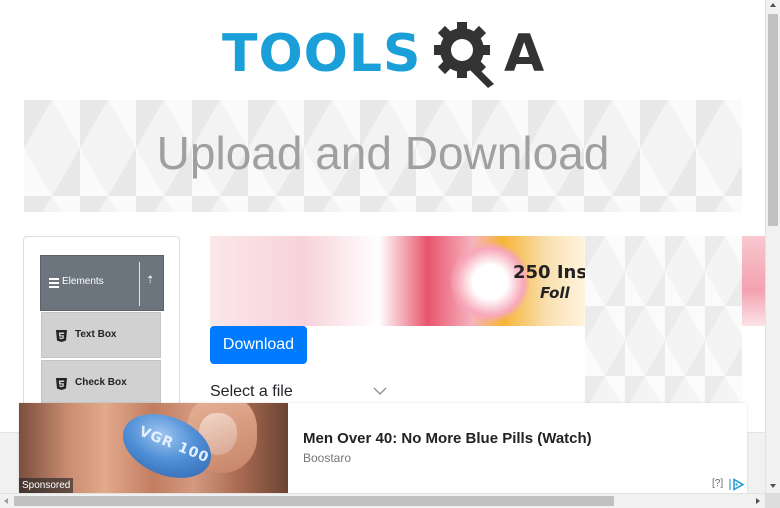 The width and height of the screenshot is (780, 508). What do you see at coordinates (773, 486) in the screenshot?
I see `scroll-down-icon` at bounding box center [773, 486].